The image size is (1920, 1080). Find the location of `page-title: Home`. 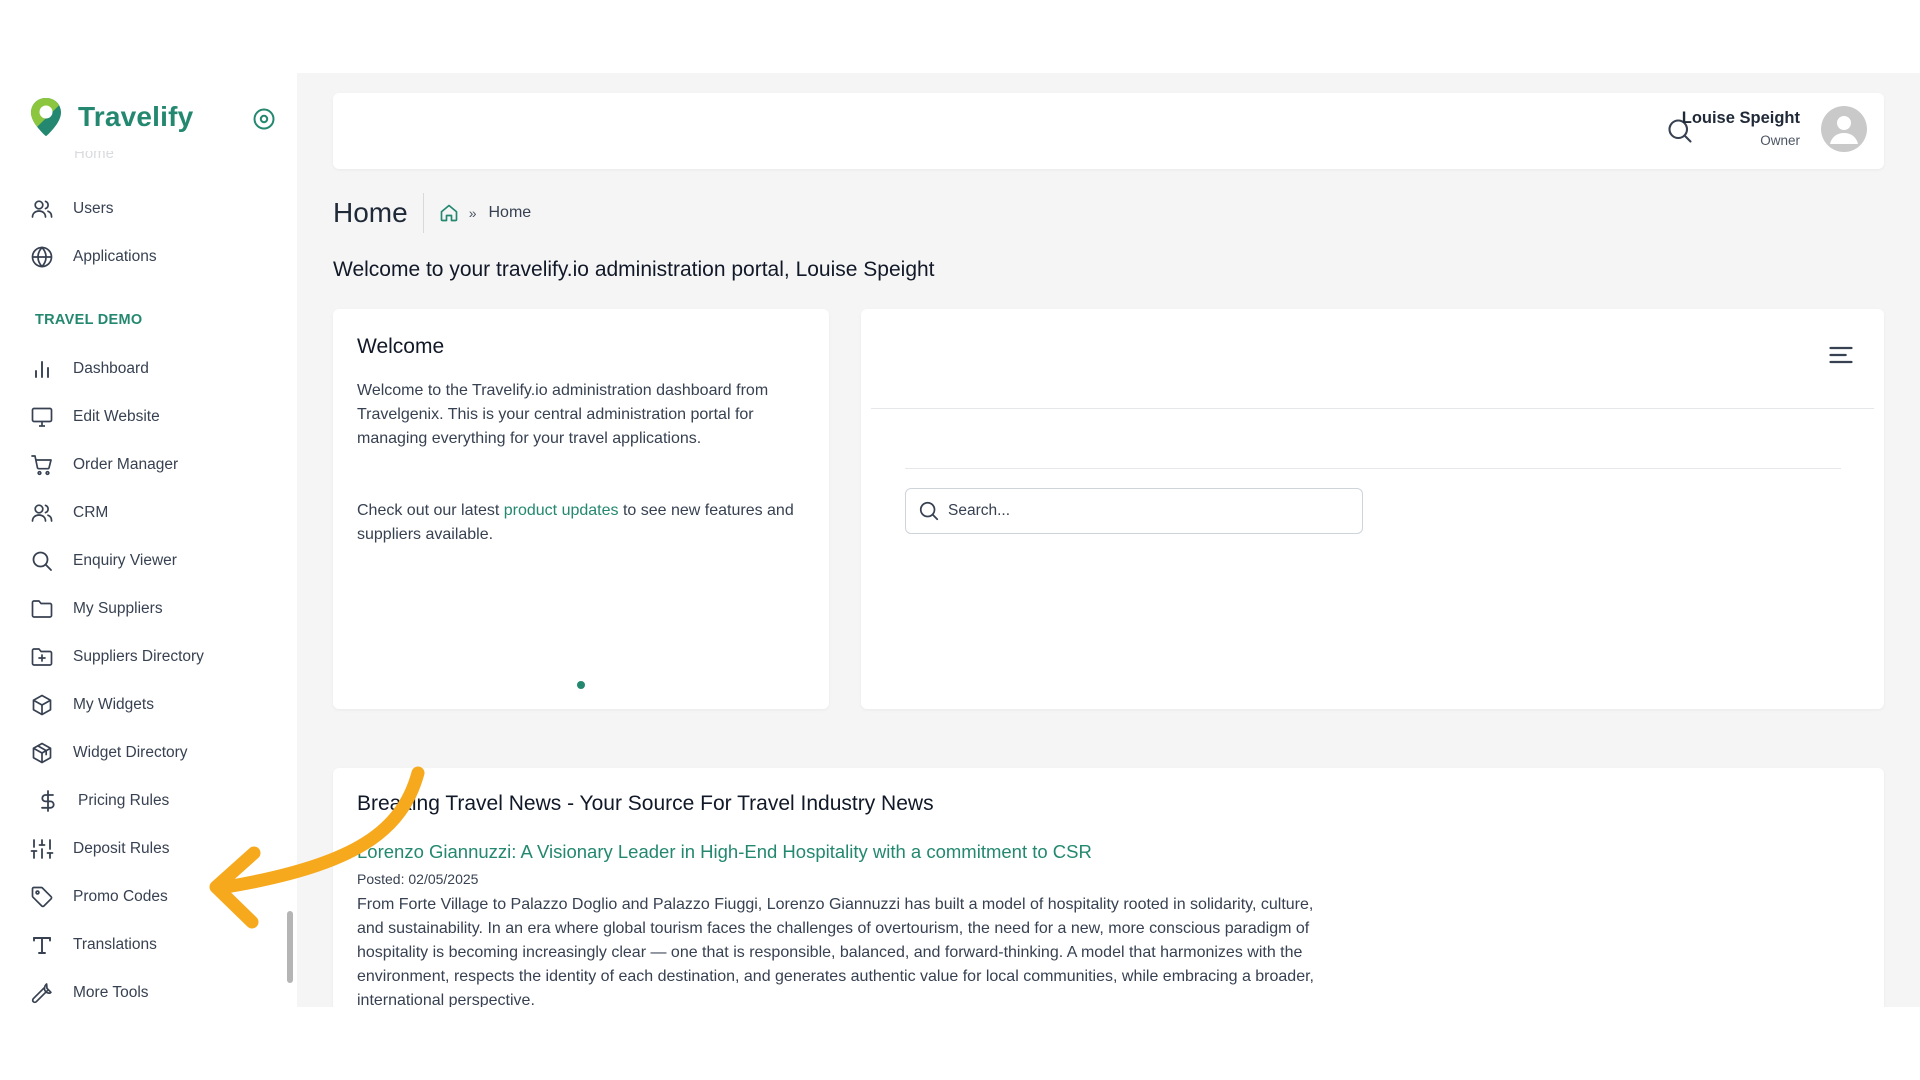

page-title: Home is located at coordinates (370, 212).